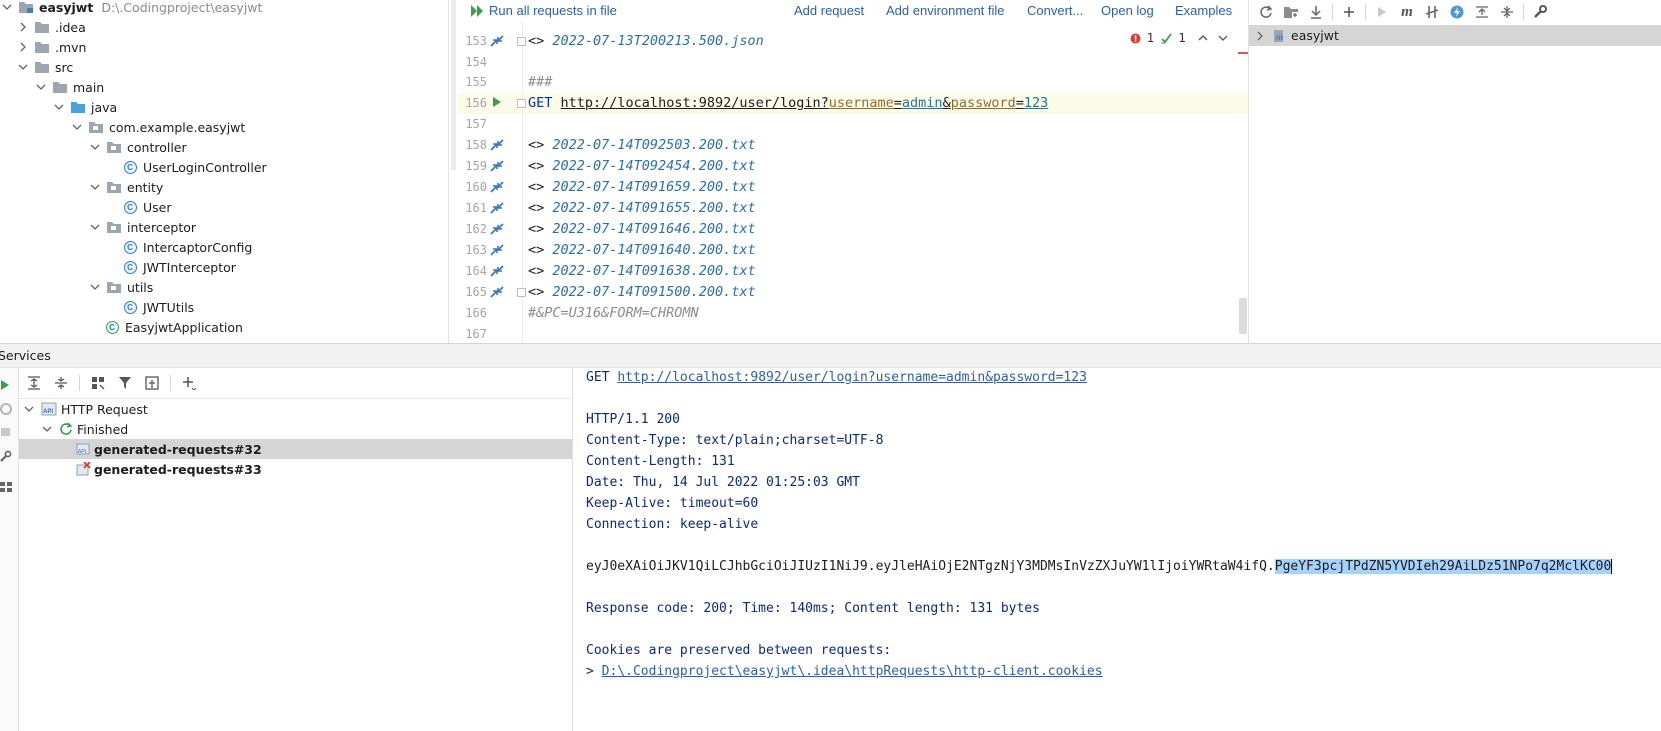 The image size is (1661, 731). Describe the element at coordinates (553, 10) in the screenshot. I see `run-all-requests-button: Run all requests in file` at that location.